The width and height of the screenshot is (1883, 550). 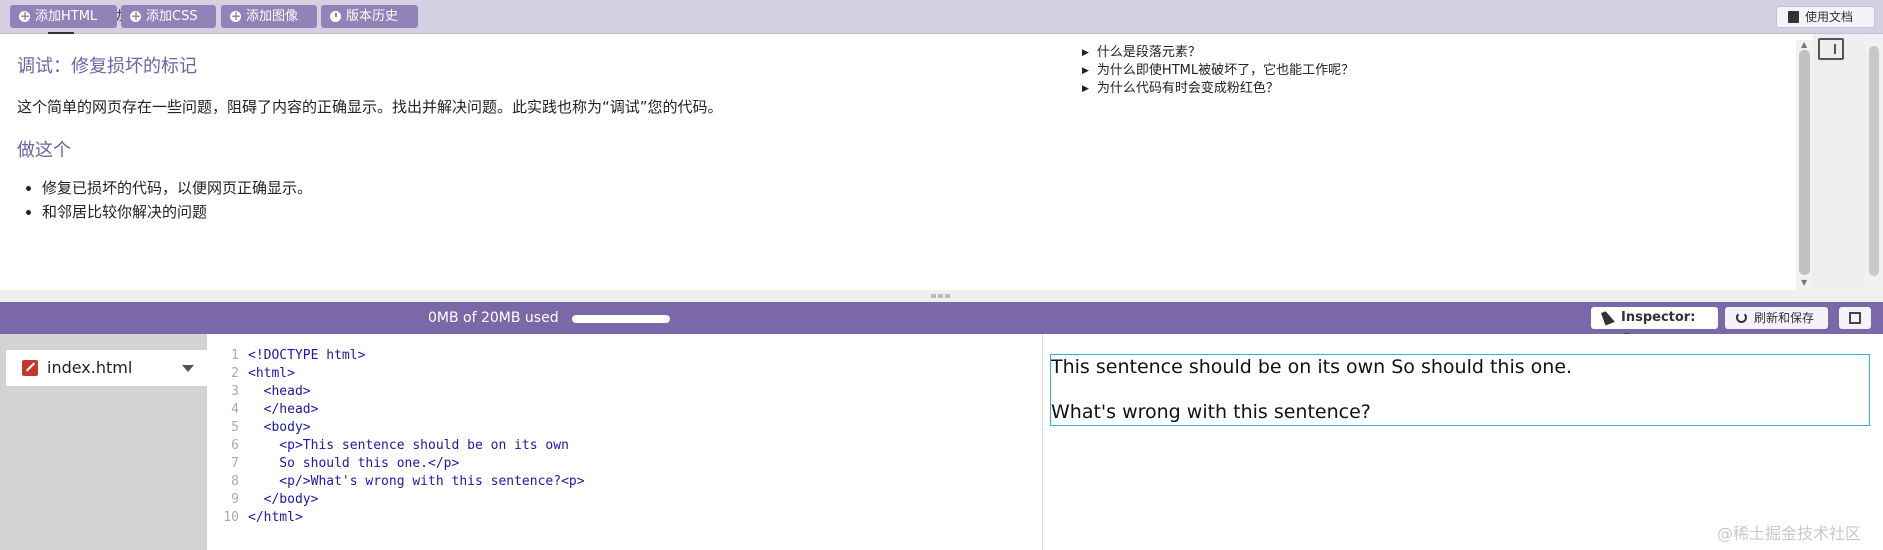 I want to click on list-item: 修复已损坏的代码，以便网页正确显示。, so click(x=177, y=188).